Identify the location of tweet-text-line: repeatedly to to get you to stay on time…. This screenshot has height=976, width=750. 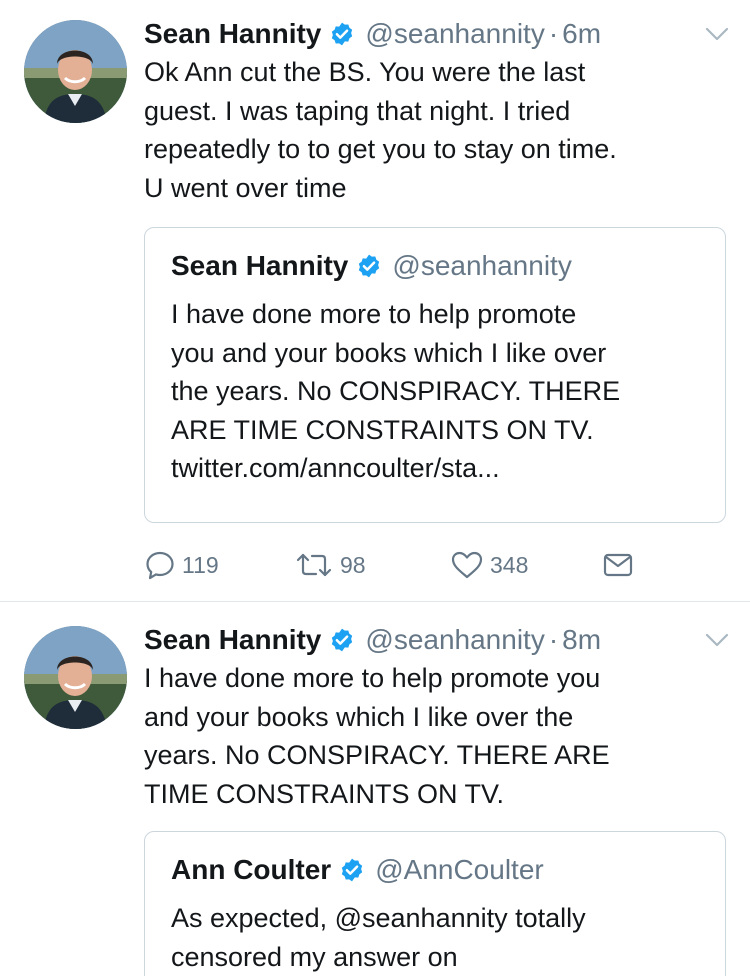
(380, 149).